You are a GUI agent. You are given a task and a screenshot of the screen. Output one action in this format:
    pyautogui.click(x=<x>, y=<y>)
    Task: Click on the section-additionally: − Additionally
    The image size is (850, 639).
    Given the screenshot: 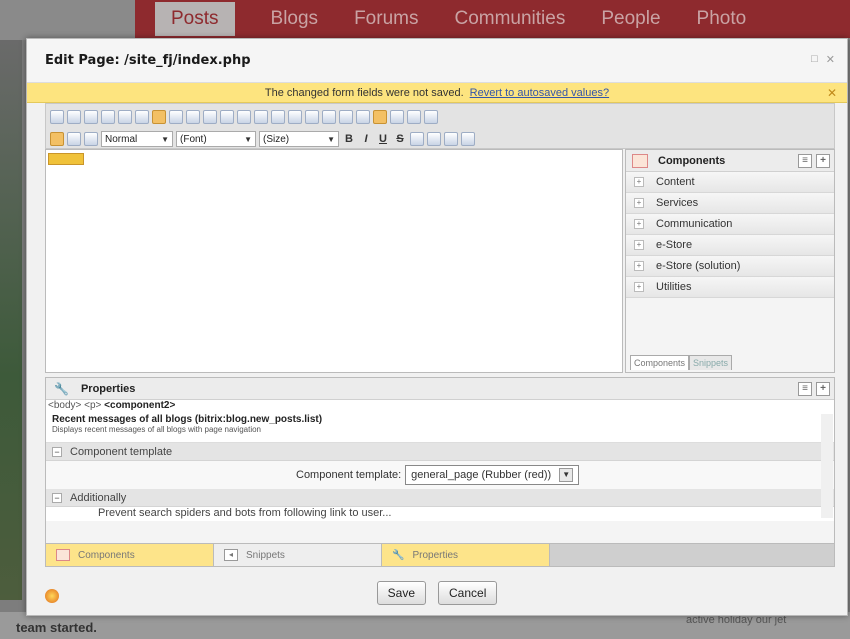 What is the action you would take?
    pyautogui.click(x=440, y=498)
    